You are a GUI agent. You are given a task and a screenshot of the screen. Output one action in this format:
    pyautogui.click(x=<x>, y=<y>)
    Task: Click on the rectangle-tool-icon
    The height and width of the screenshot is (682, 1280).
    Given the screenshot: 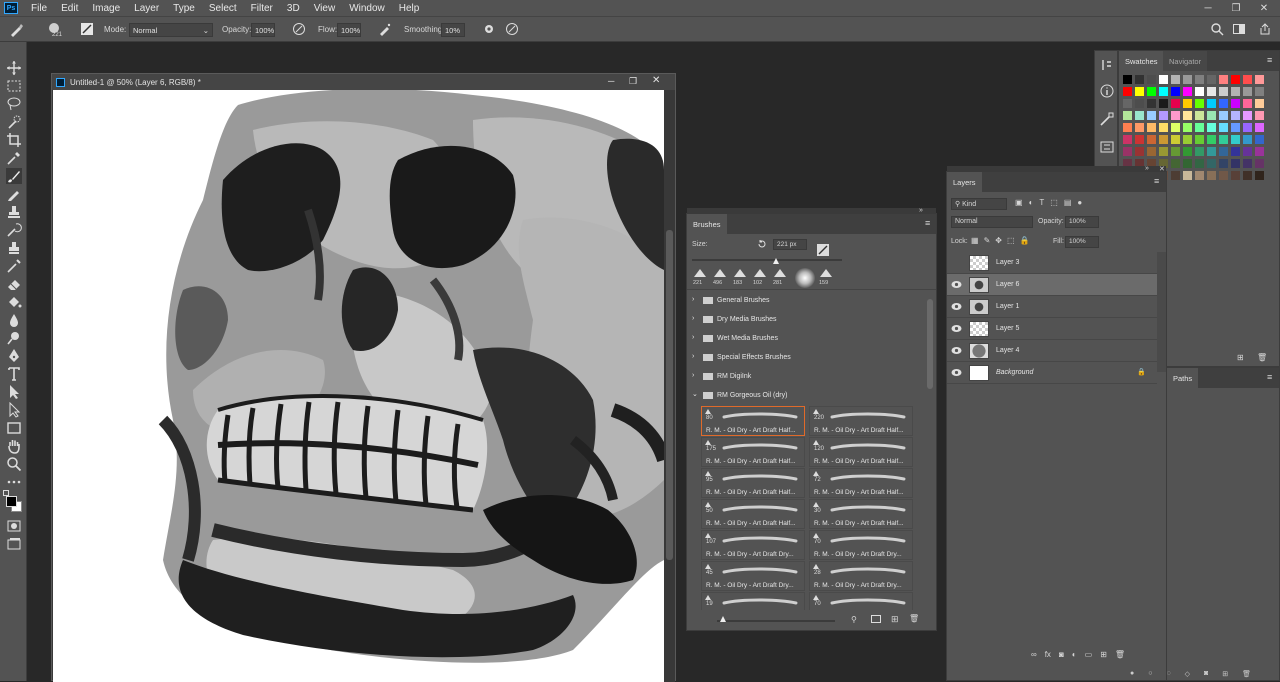 What is the action you would take?
    pyautogui.click(x=14, y=428)
    